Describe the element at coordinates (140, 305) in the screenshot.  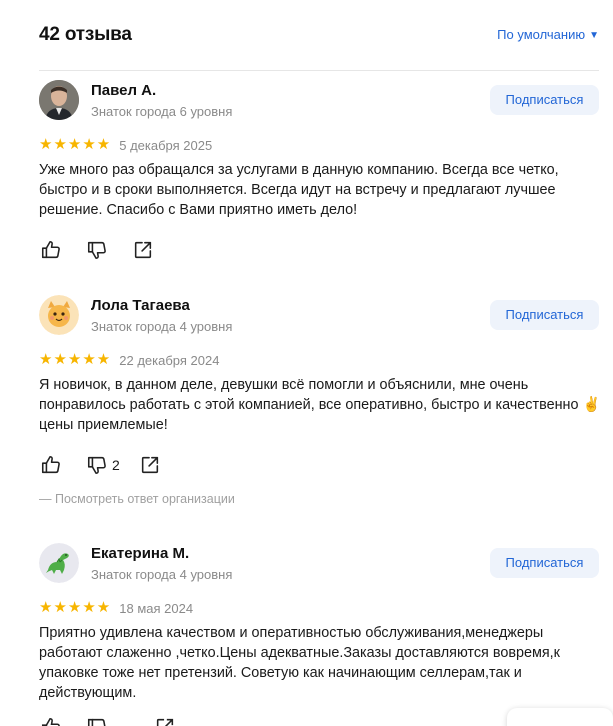
I see `review-author: Лола Тагаева` at that location.